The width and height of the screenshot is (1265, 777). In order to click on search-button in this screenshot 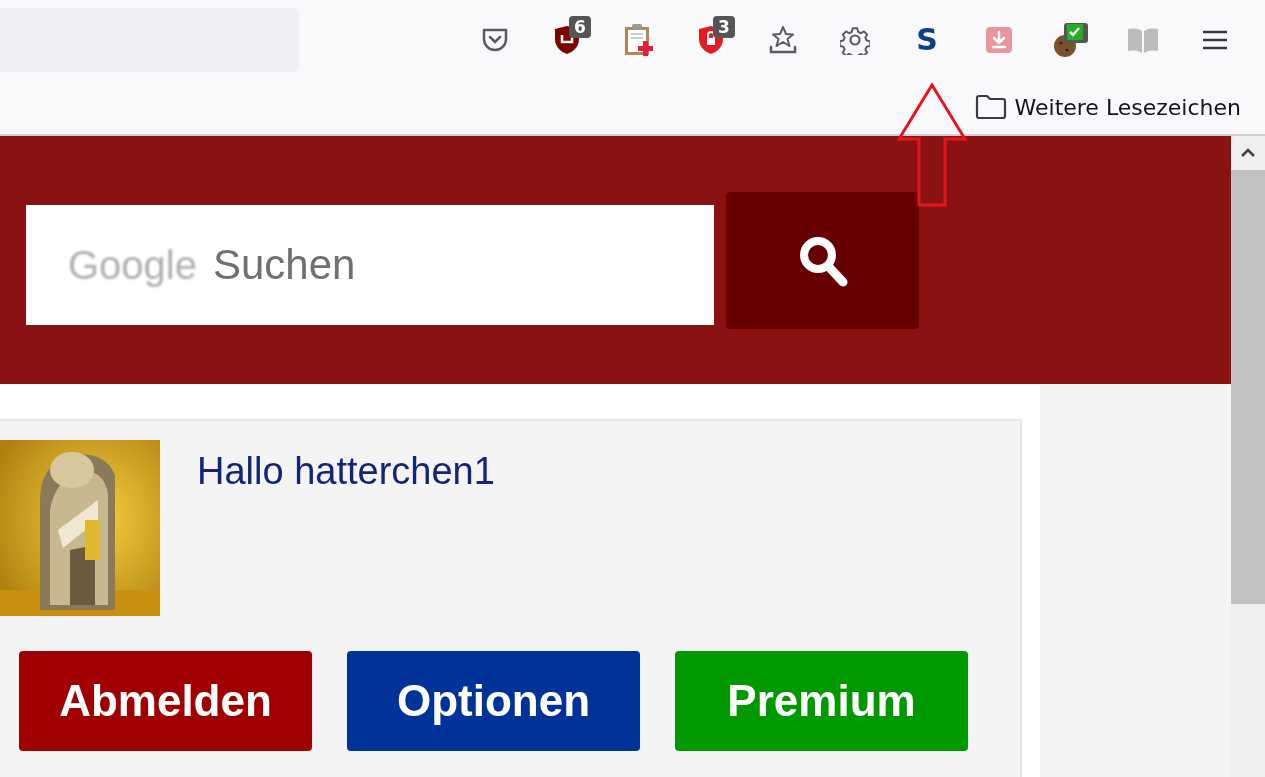, I will do `click(822, 260)`.